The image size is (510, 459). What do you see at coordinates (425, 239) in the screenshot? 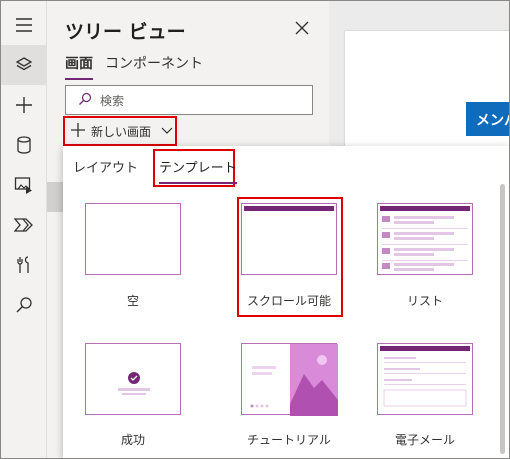
I see `list-template-thumbnail` at bounding box center [425, 239].